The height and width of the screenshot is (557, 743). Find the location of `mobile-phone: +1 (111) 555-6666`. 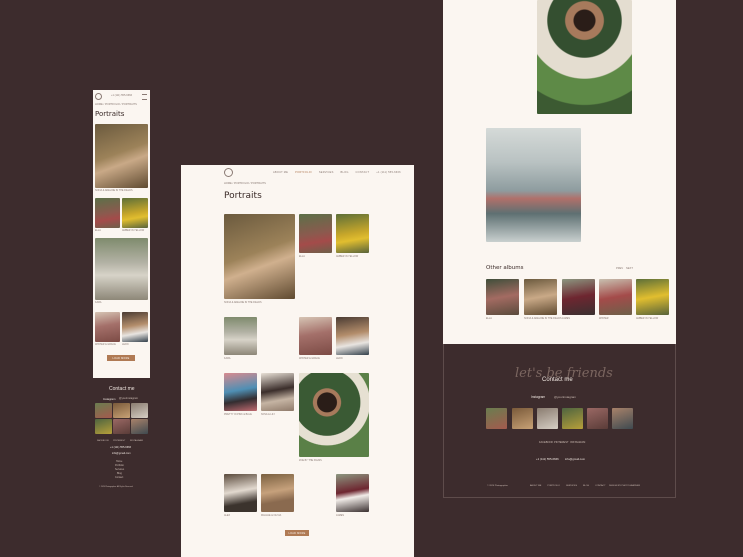

mobile-phone: +1 (111) 555-6666 is located at coordinates (121, 96).